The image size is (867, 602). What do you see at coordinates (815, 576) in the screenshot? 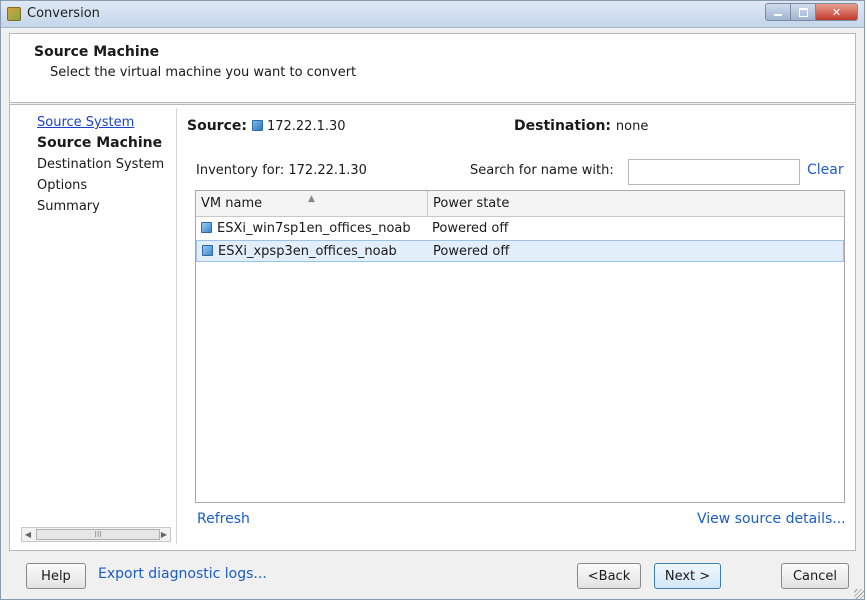
I see `cancel-button: Cancel` at bounding box center [815, 576].